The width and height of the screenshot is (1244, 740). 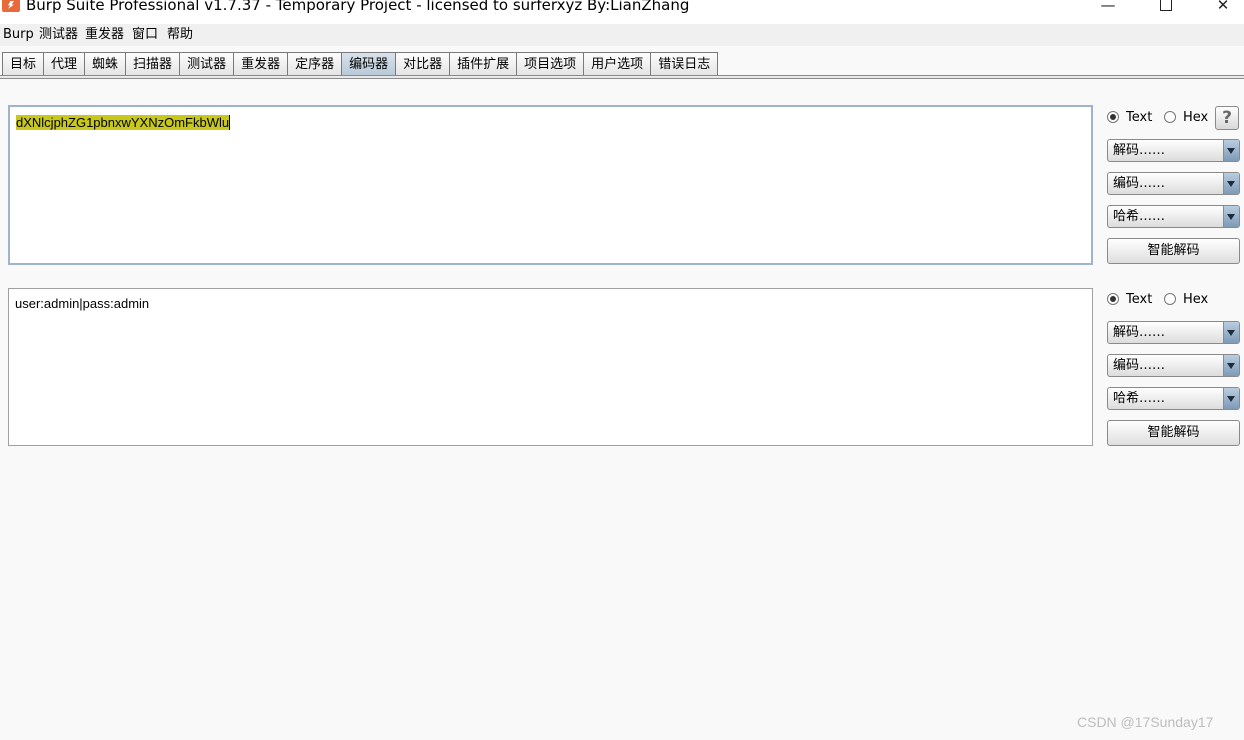 What do you see at coordinates (104, 35) in the screenshot?
I see `menu-repeater: 重发器` at bounding box center [104, 35].